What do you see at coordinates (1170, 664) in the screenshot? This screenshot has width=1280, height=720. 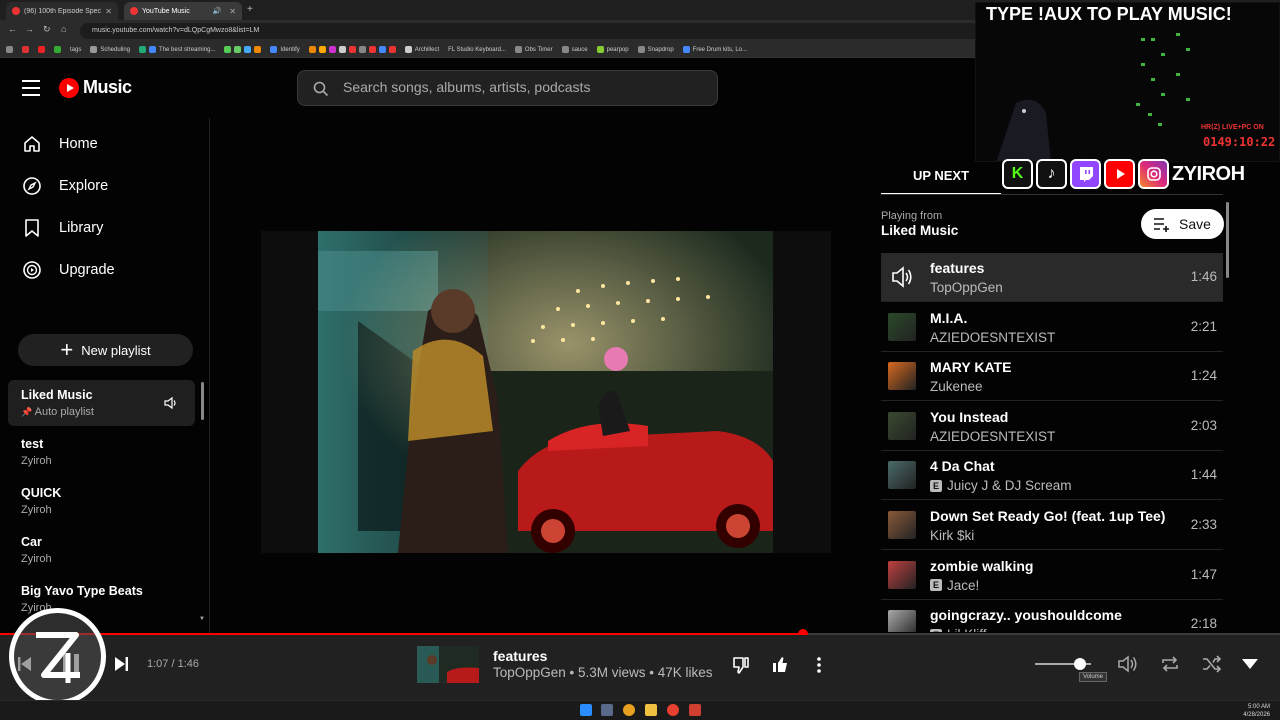 I see `repeat-icon` at bounding box center [1170, 664].